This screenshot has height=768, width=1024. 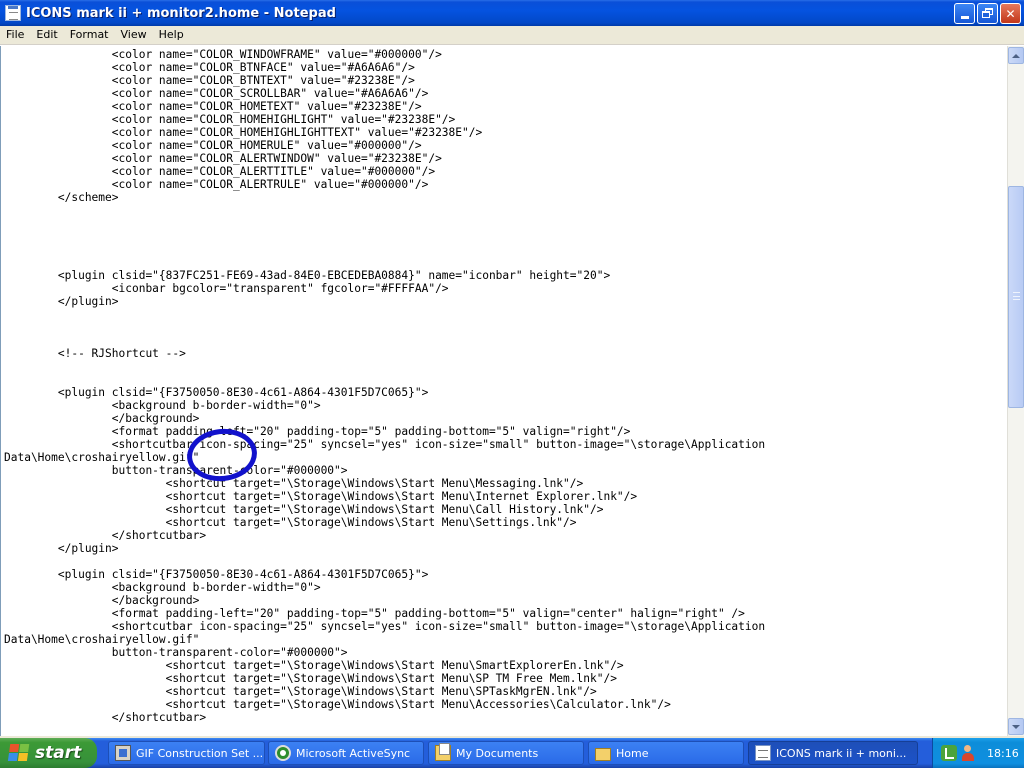 I want to click on close-button: ✕, so click(x=1010, y=13).